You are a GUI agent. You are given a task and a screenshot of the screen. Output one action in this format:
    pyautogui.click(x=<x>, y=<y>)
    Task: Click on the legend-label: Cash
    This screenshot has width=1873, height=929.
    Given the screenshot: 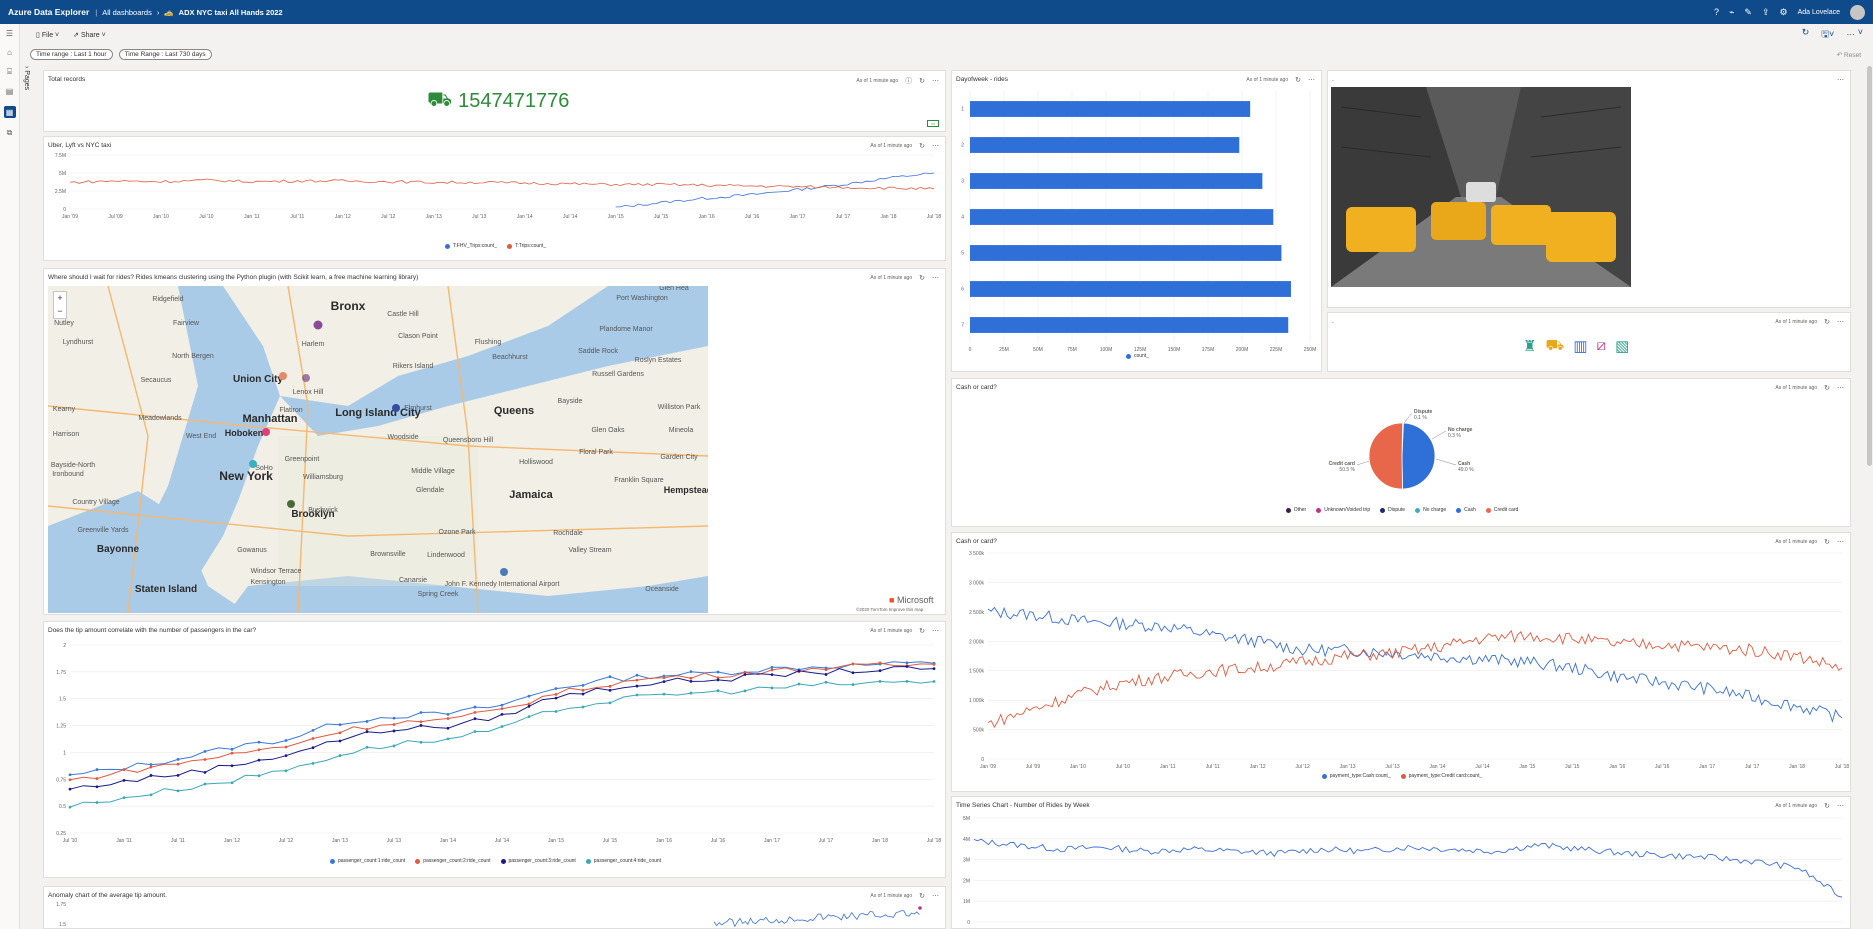 What is the action you would take?
    pyautogui.click(x=1470, y=510)
    